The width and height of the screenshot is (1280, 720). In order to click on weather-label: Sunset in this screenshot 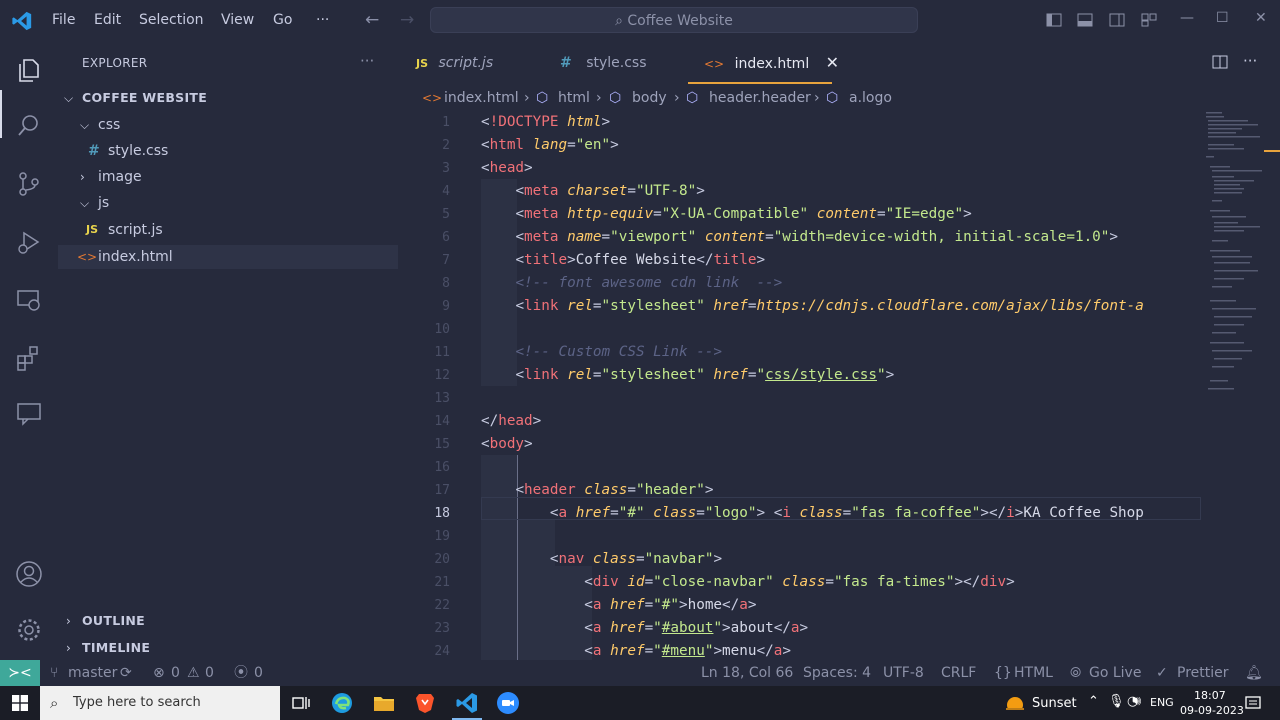, I will do `click(1054, 703)`.